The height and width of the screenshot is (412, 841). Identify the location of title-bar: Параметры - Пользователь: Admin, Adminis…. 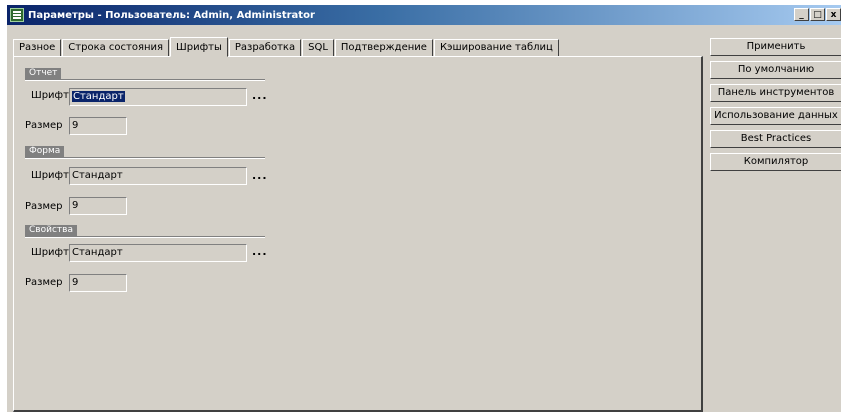
(424, 15).